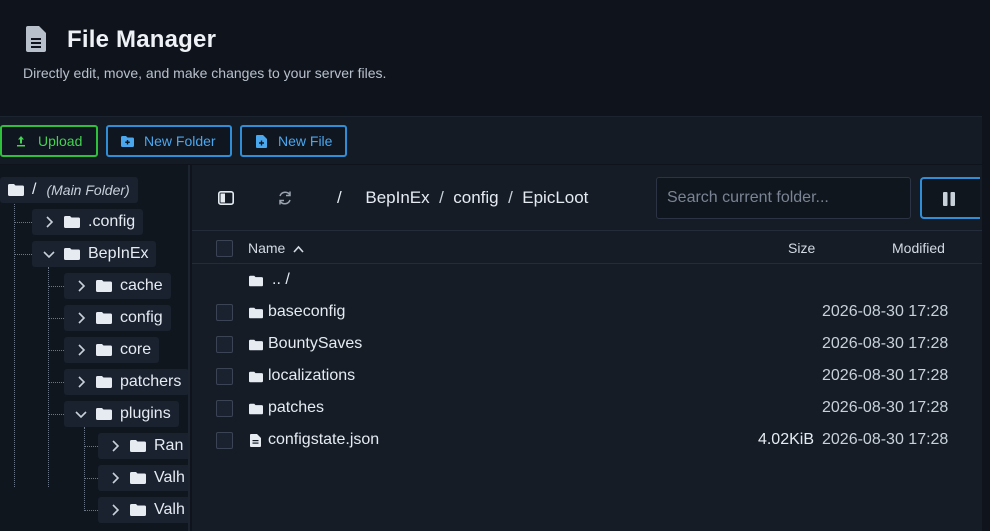 The image size is (990, 531). Describe the element at coordinates (224, 248) in the screenshot. I see `select-all-checkbox` at that location.